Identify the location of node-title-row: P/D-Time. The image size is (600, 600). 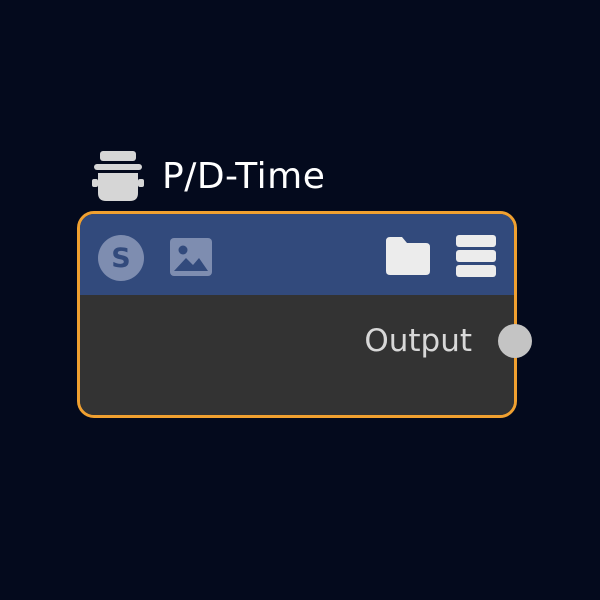
(207, 177).